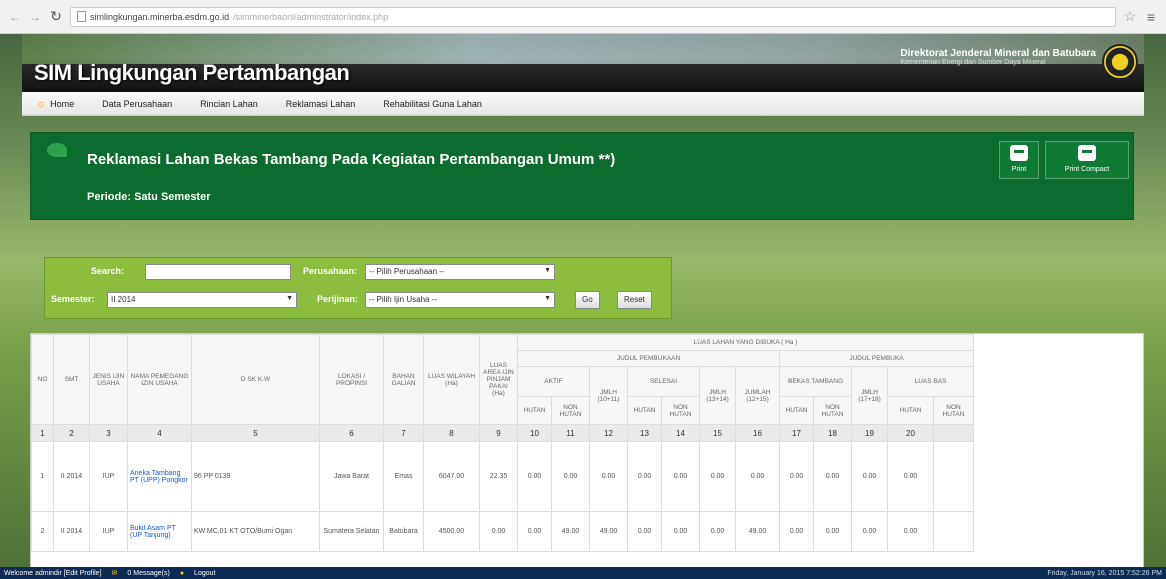 The height and width of the screenshot is (579, 1166). I want to click on report-period: Periode: Satu Semester, so click(149, 197).